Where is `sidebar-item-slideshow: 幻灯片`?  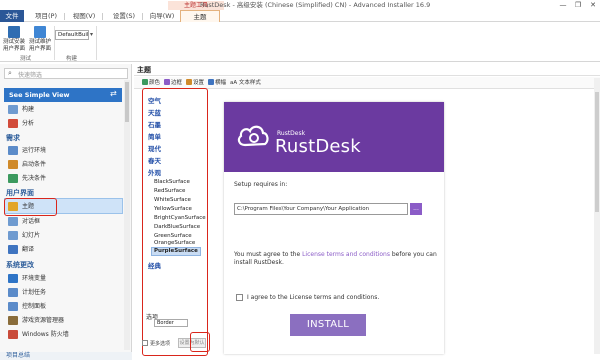
sidebar-item-slideshow: 幻灯片 is located at coordinates (31, 235).